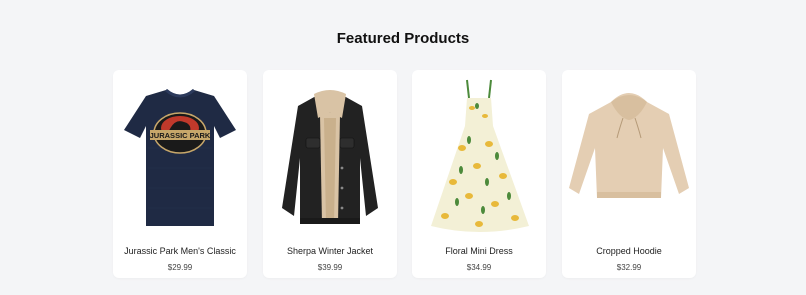 This screenshot has height=295, width=806. I want to click on product-price: $32.99, so click(629, 267).